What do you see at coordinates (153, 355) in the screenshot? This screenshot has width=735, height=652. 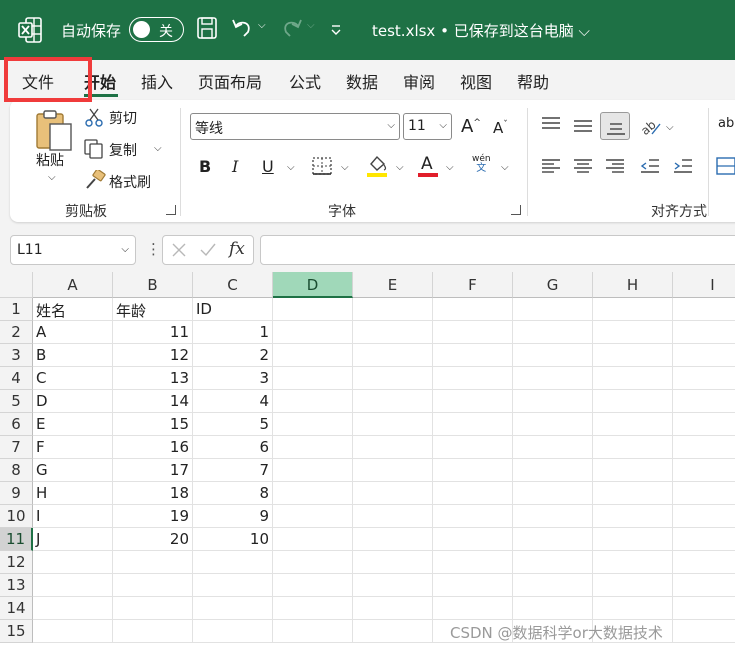 I see `cell-b3: 12` at bounding box center [153, 355].